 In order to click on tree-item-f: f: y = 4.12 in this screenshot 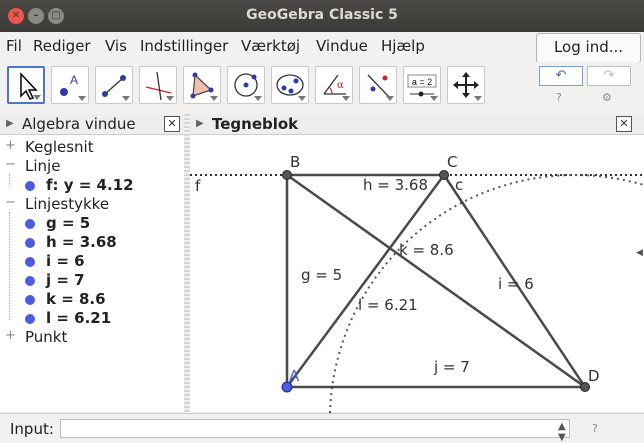, I will do `click(92, 185)`.